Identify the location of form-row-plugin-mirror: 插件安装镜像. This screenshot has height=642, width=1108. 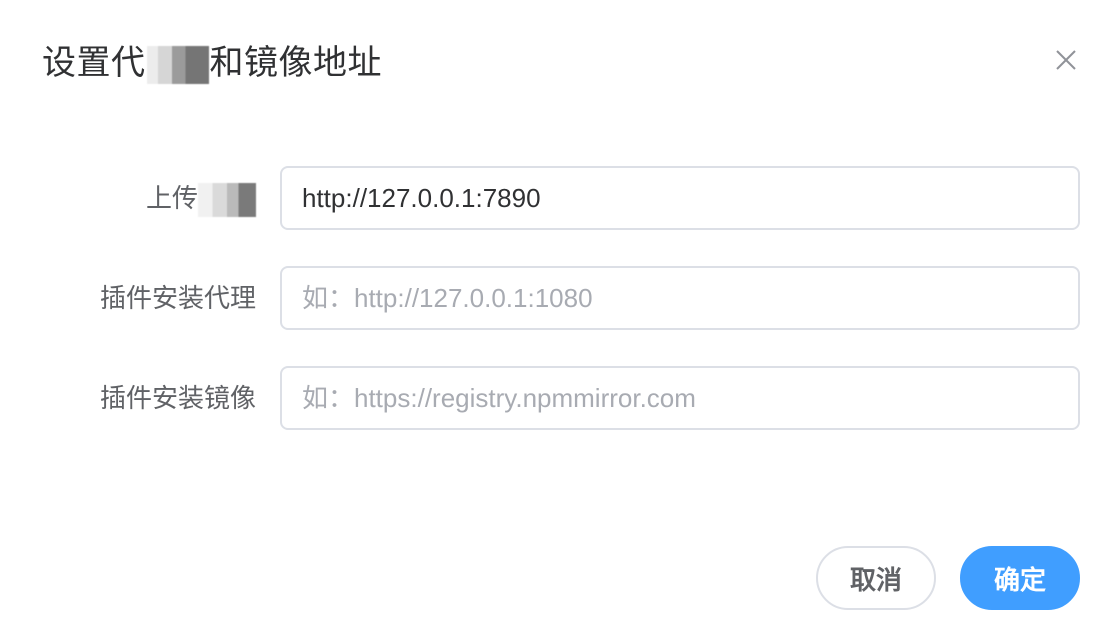
(554, 398).